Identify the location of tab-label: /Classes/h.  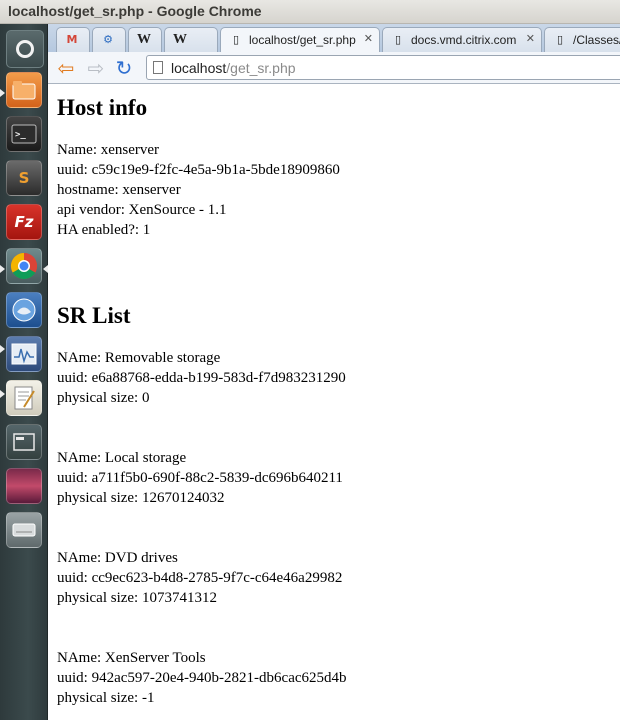
(596, 40).